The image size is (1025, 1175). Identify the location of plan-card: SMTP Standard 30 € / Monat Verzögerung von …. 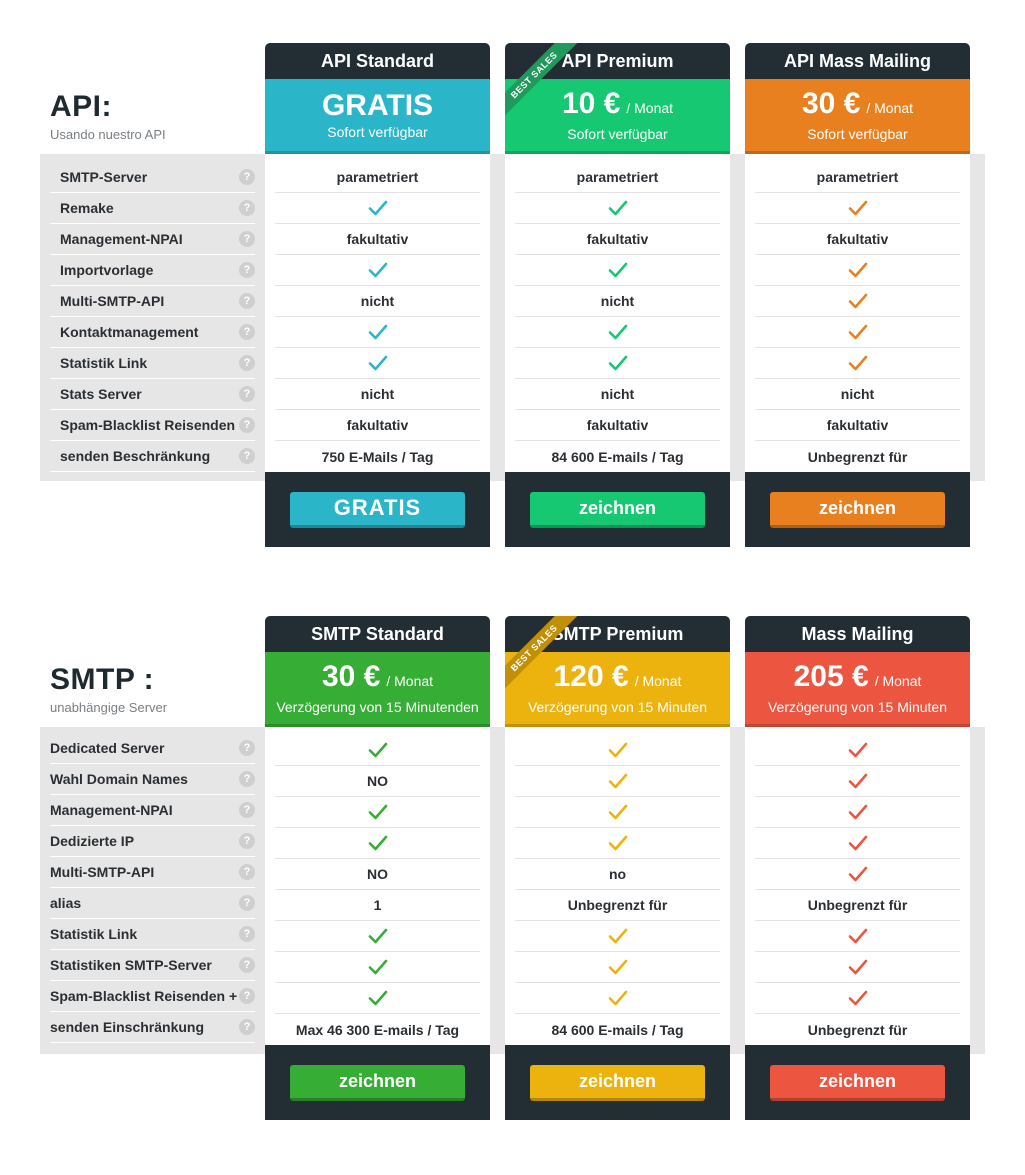
(377, 868).